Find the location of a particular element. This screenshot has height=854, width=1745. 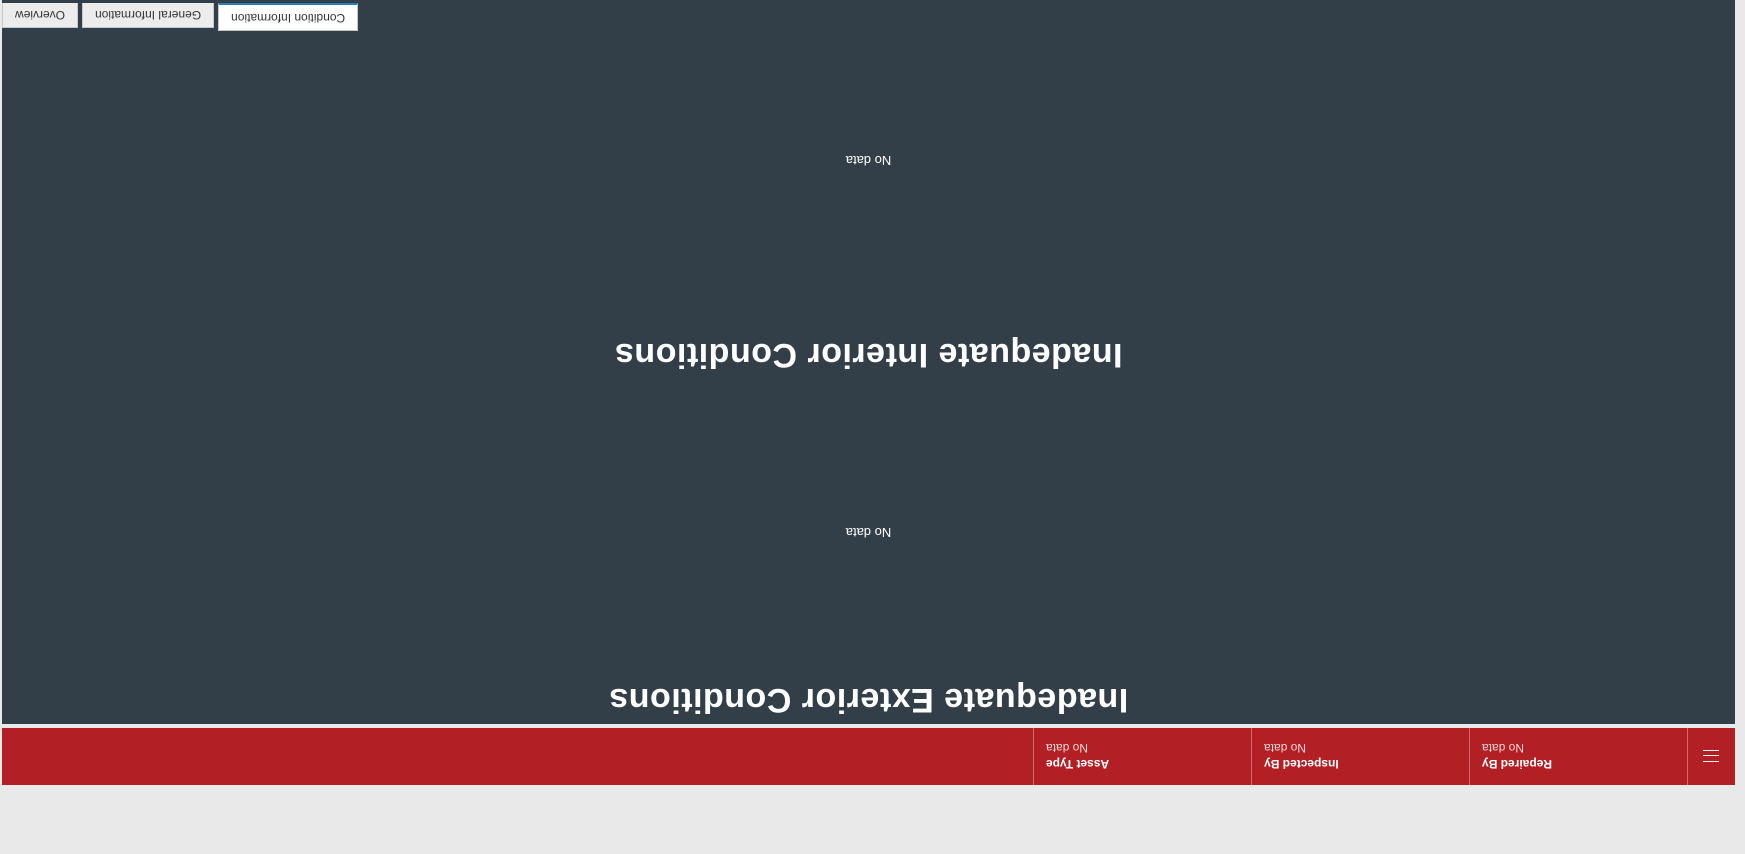

asset-type-label: Asset Type is located at coordinates (1078, 764).